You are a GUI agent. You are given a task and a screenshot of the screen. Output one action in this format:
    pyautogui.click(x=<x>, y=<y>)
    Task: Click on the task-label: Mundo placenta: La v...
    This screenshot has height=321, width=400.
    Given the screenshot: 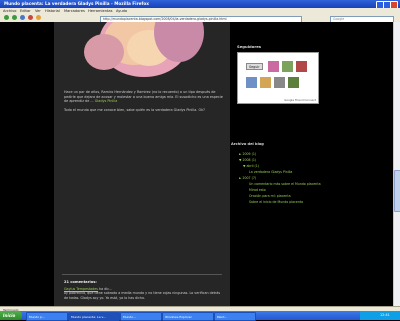 What is the action you would take?
    pyautogui.click(x=88, y=316)
    